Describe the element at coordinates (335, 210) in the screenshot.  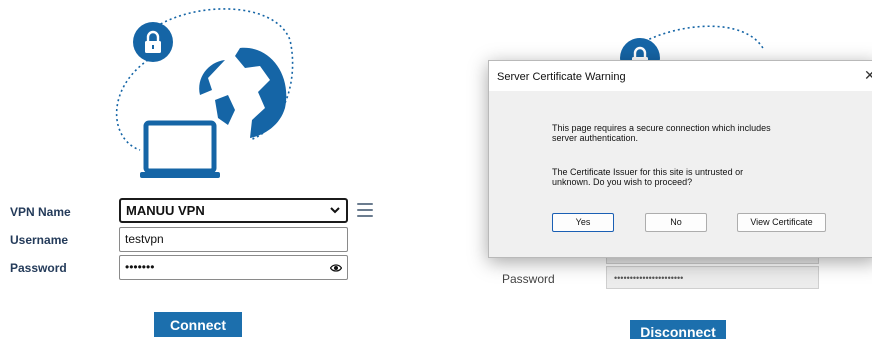
I see `chevron-down-icon` at that location.